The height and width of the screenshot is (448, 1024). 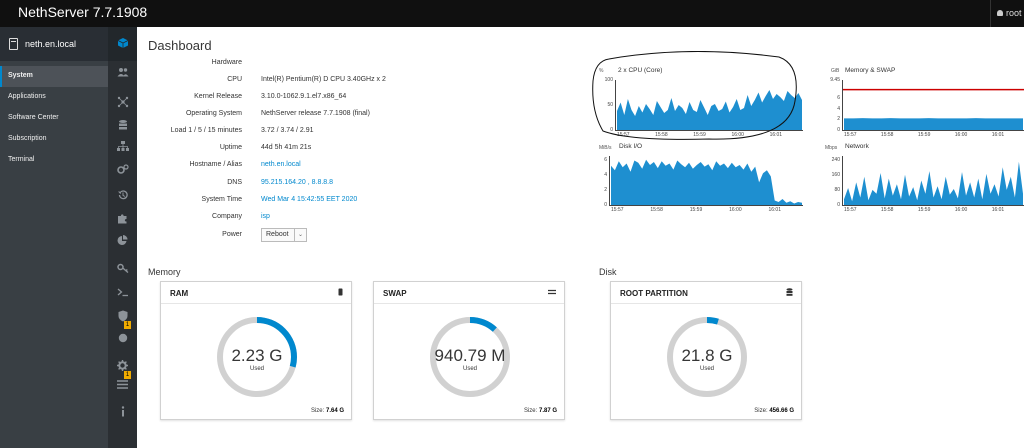 What do you see at coordinates (835, 71) in the screenshot?
I see `chart-unit: GiB` at bounding box center [835, 71].